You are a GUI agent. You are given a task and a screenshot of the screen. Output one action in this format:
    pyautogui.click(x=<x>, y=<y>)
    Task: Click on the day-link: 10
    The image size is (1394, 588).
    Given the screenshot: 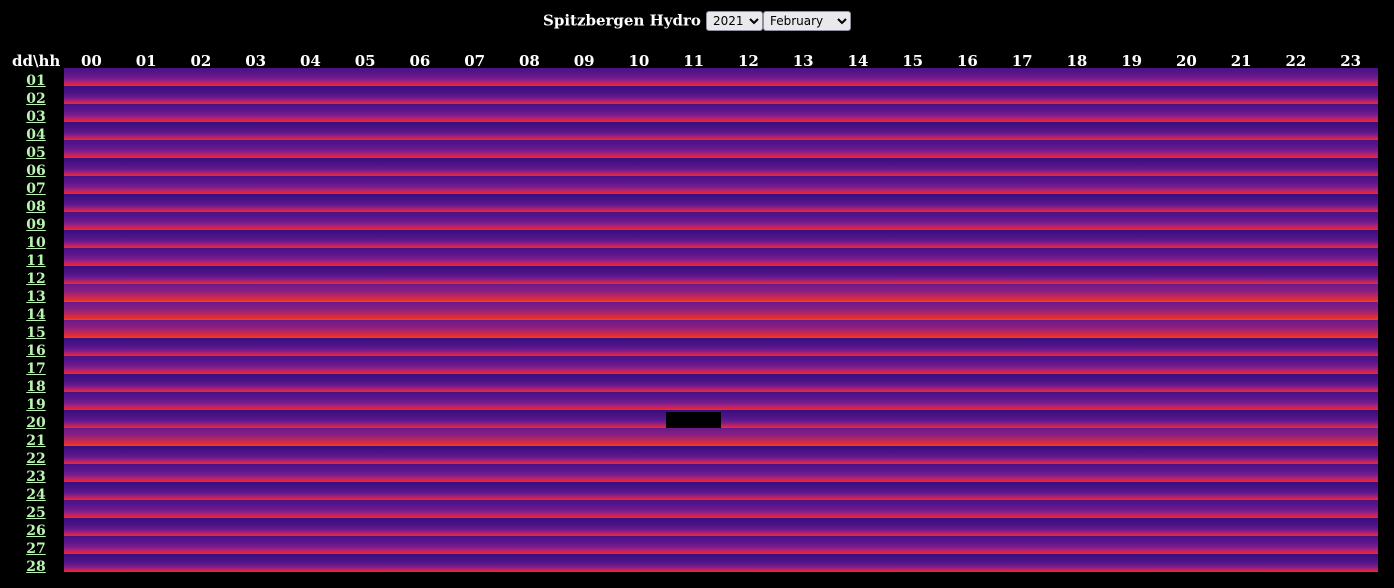 What is the action you would take?
    pyautogui.click(x=36, y=240)
    